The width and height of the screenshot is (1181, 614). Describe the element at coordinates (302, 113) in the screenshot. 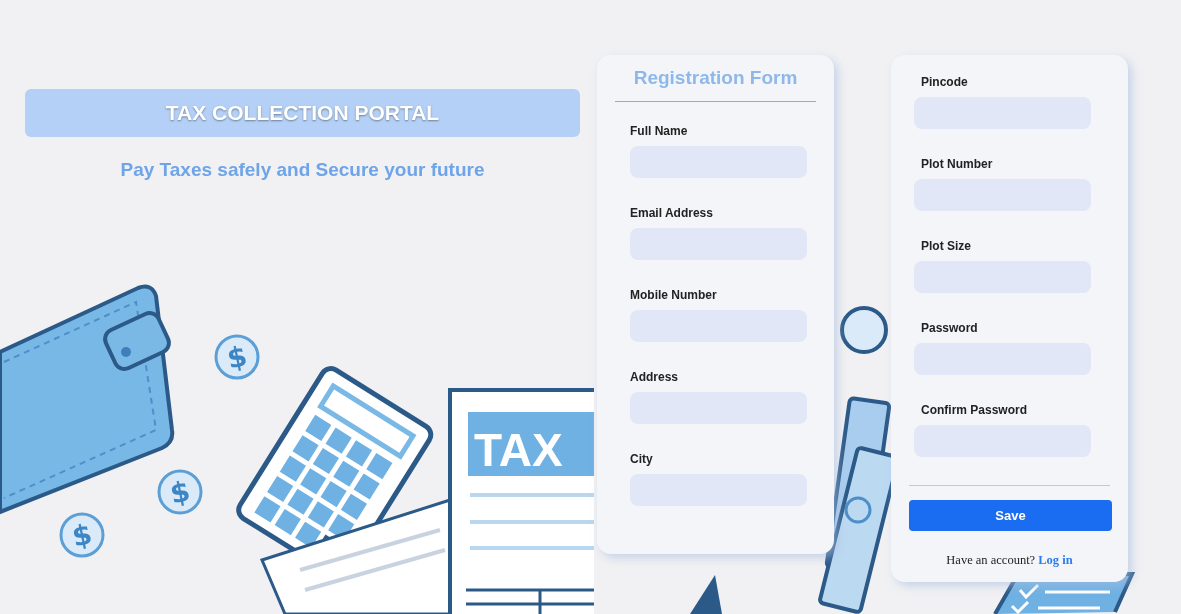

I see `portal-title-banner: TAX COLLECTION PORTAL` at that location.